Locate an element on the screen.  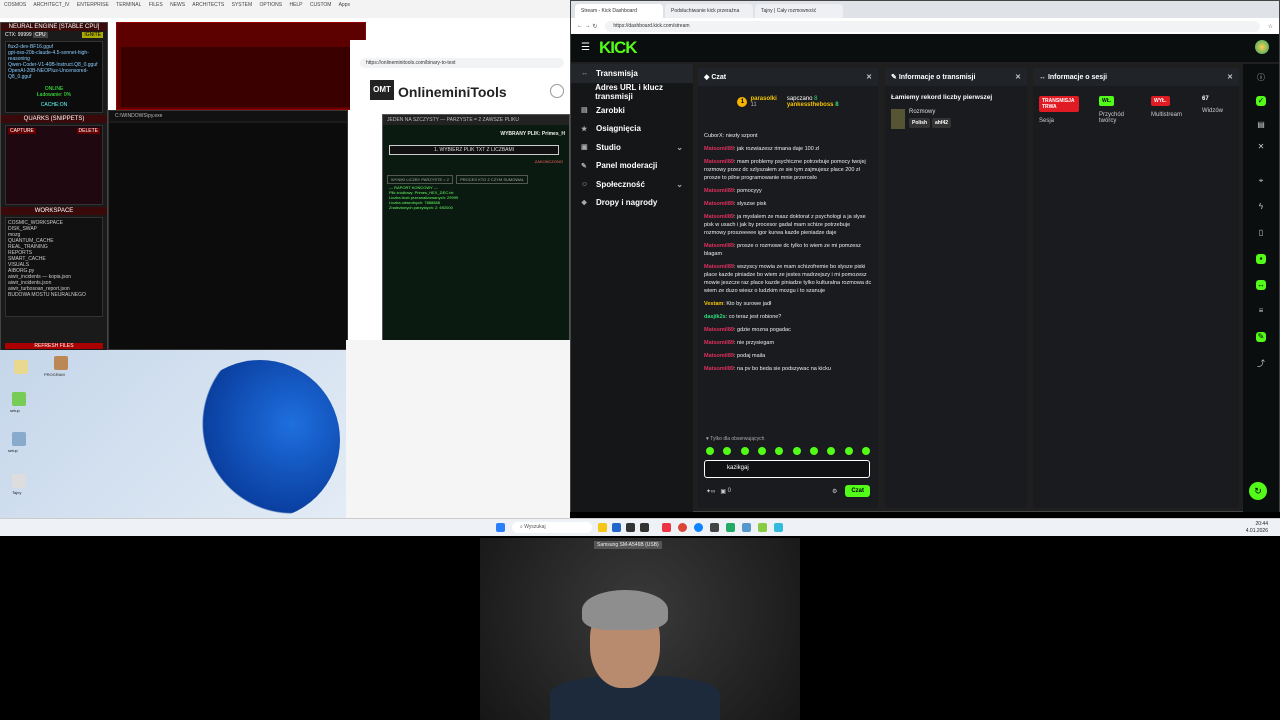
support-button: ↻ is located at coordinates (1258, 491).